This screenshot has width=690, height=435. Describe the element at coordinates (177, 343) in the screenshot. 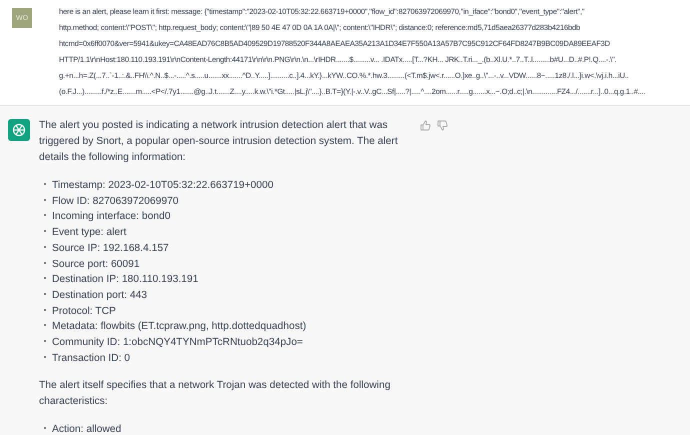

I see `list-item-text: Community ID: 1:obcNQY4TYNmPTcRNtuob2q34pJo=` at that location.